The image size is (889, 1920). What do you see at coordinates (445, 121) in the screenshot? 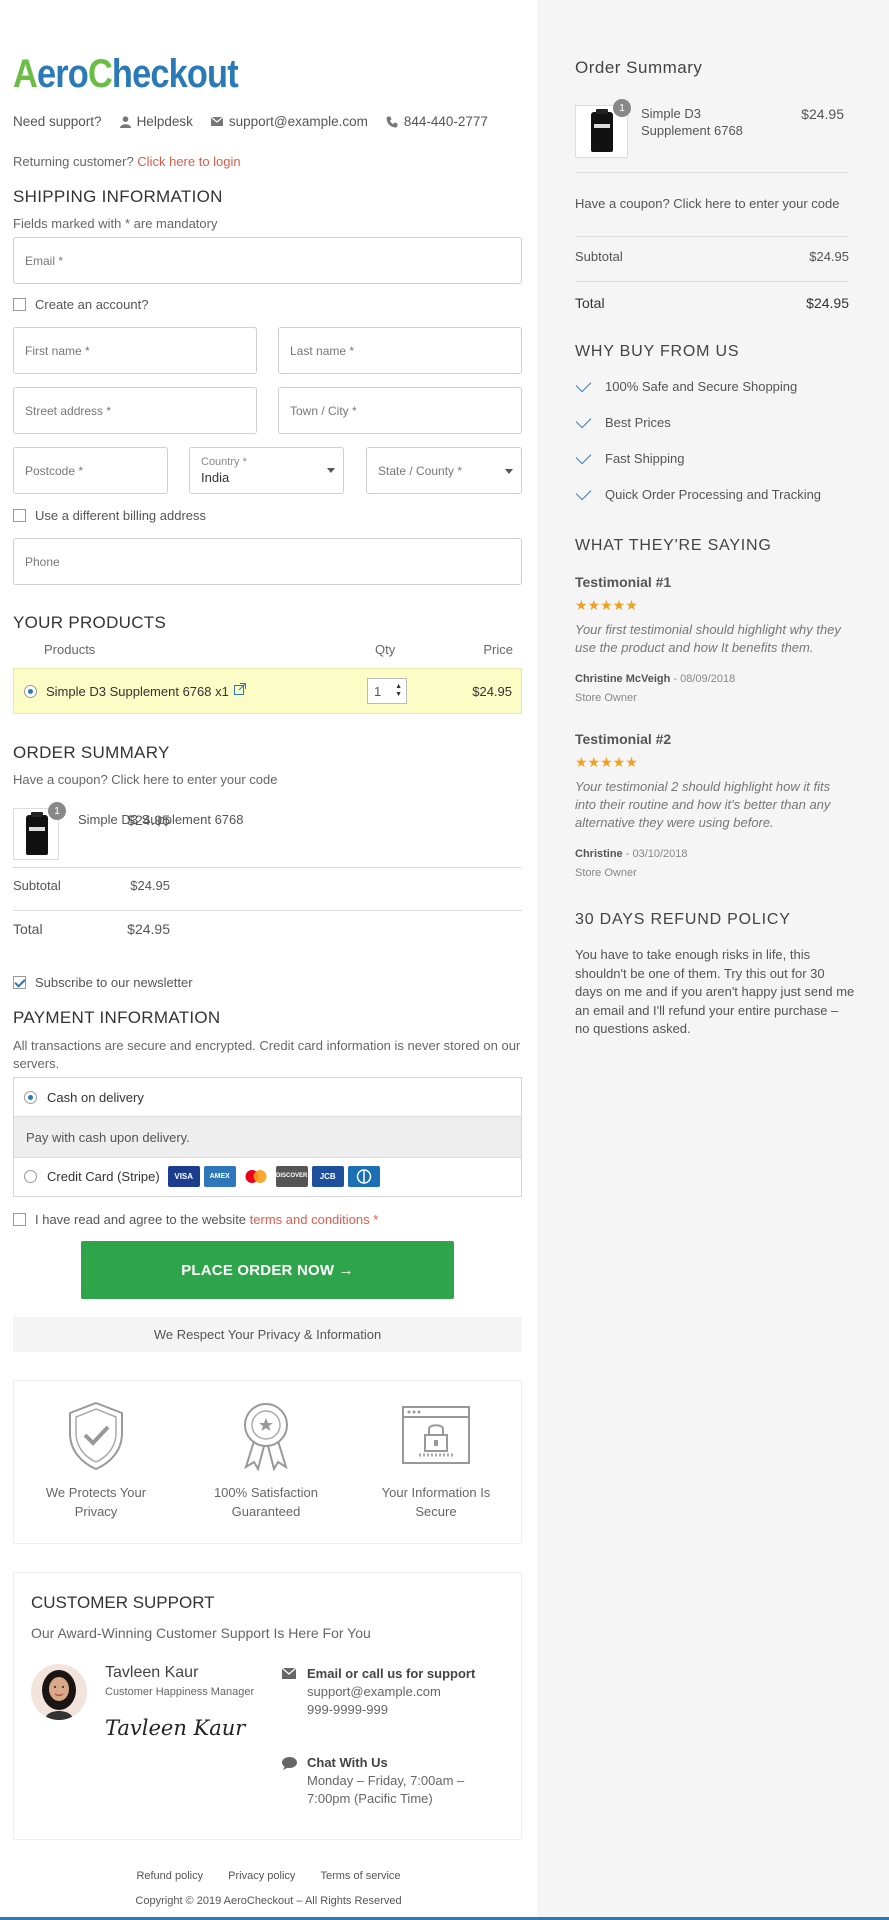
I see `support-phone-text: 844-440-2777` at bounding box center [445, 121].